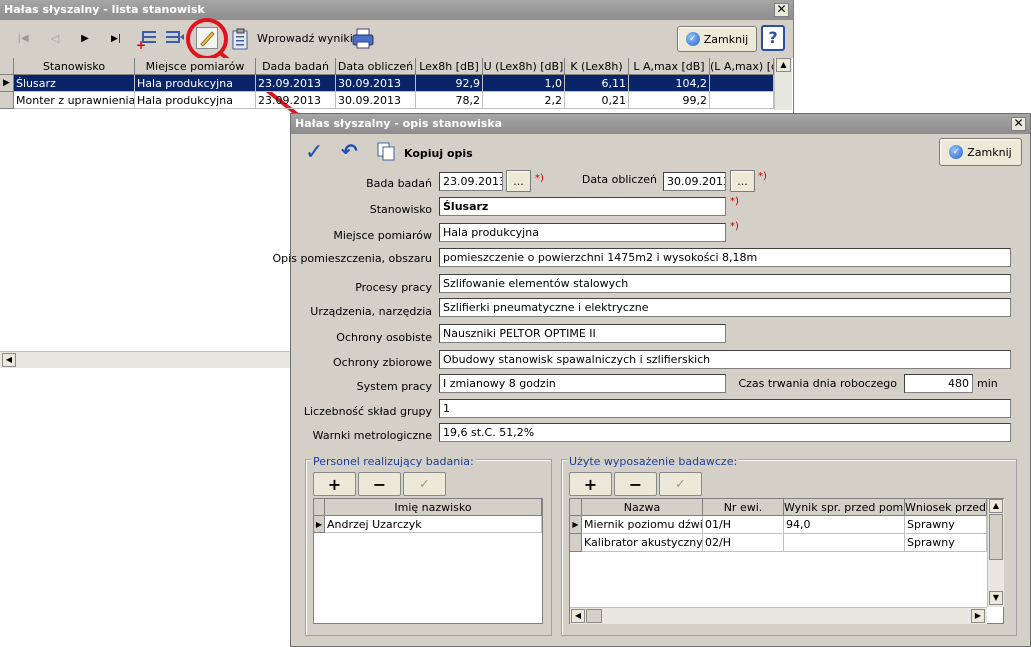 The image size is (1031, 647). I want to click on next-record-icon: ▶, so click(85, 39).